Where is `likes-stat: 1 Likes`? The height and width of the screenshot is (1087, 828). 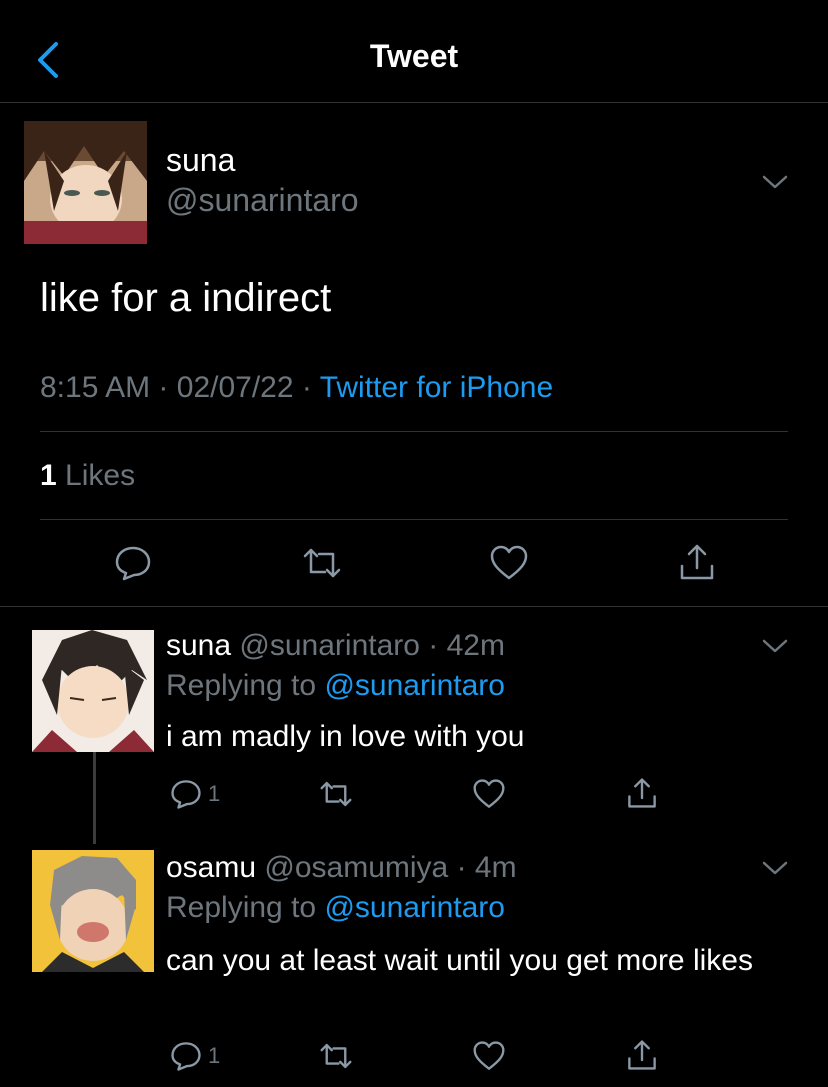
likes-stat: 1 Likes is located at coordinates (87, 476).